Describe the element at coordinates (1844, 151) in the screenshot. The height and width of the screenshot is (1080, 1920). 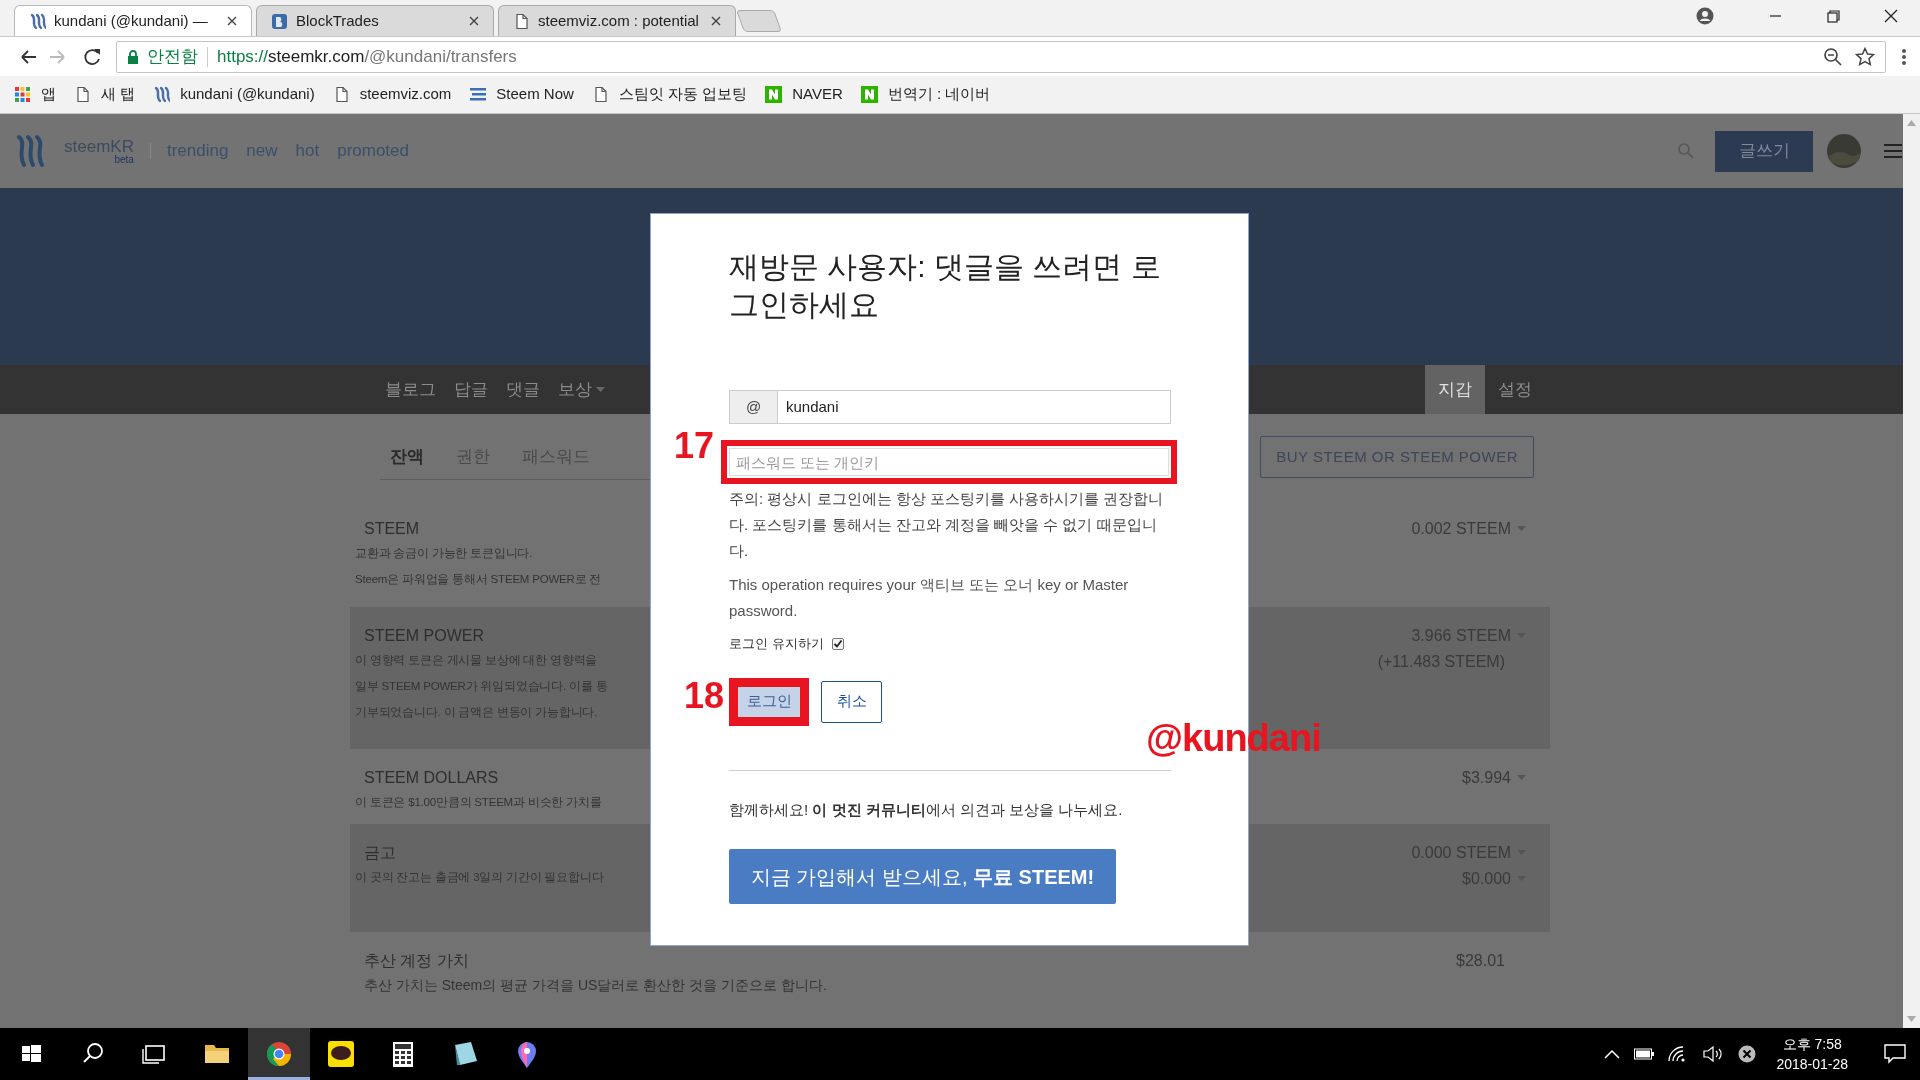
I see `avatar` at that location.